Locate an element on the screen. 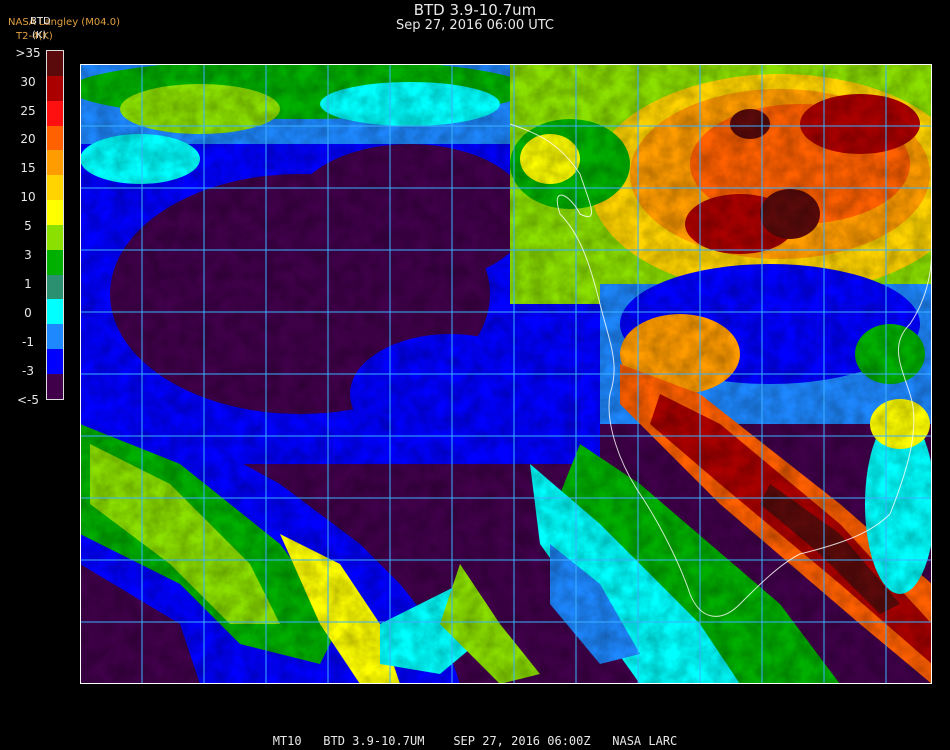  color-legend is located at coordinates (55, 225).